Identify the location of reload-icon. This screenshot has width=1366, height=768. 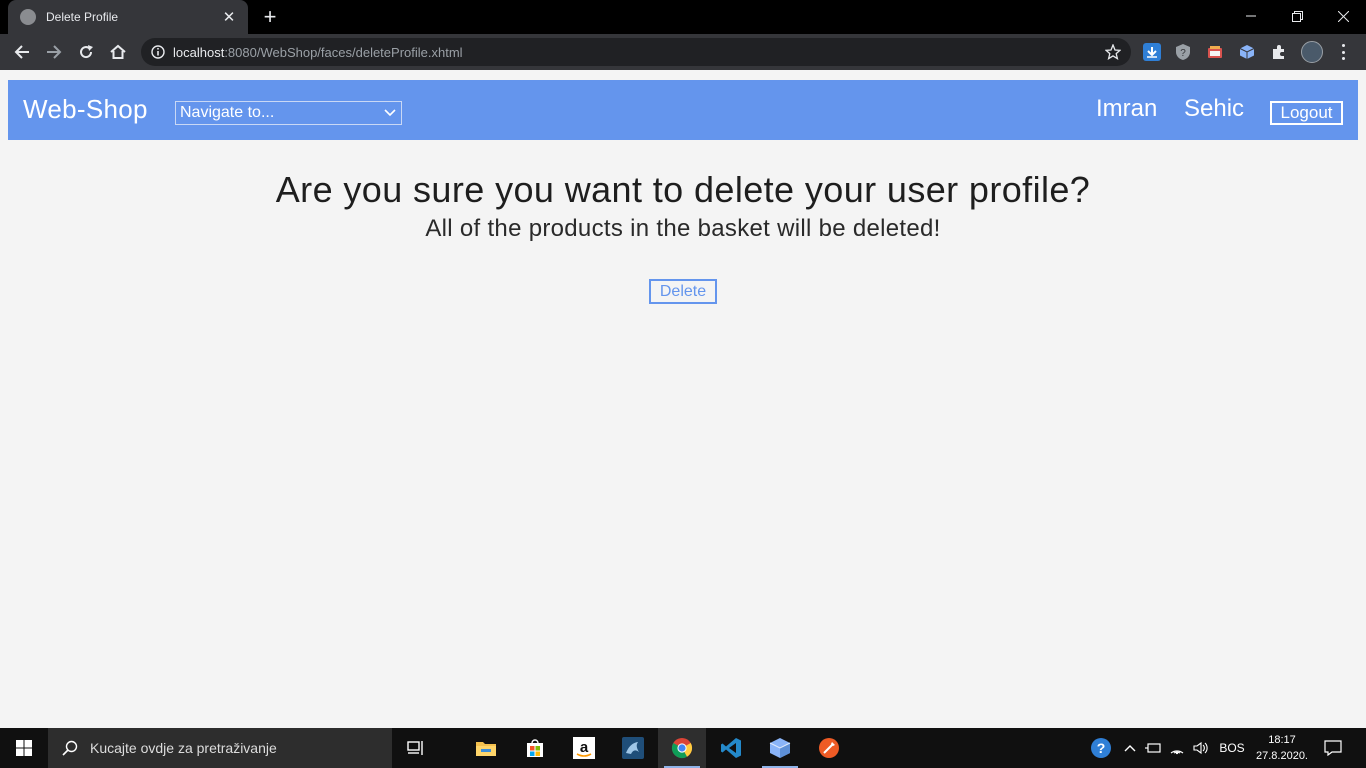
(86, 52).